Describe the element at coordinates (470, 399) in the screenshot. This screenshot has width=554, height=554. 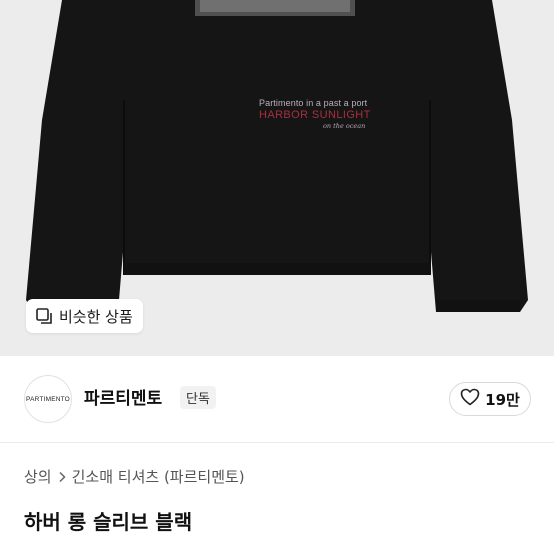
I see `heart-icon` at that location.